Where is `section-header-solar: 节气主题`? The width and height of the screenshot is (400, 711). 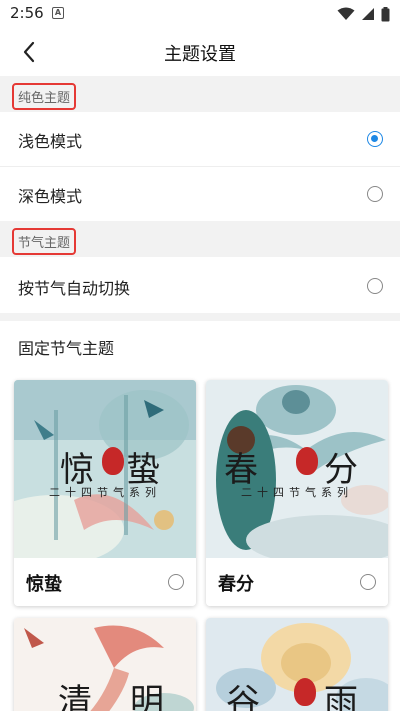 section-header-solar: 节气主题 is located at coordinates (200, 239).